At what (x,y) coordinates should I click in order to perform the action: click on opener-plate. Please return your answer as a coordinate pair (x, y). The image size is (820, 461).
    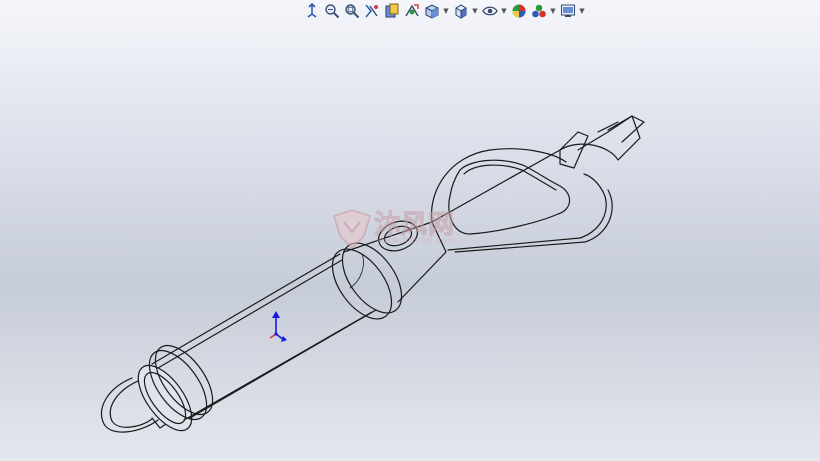
    Looking at the image, I should click on (537, 184).